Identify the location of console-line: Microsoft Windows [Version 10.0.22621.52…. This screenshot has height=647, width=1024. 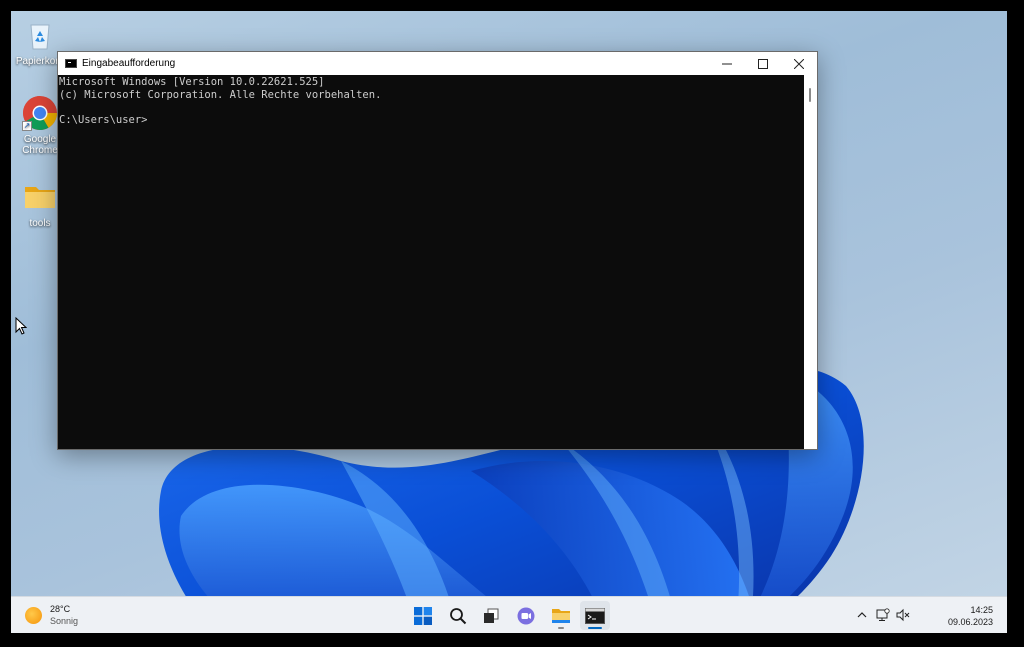
(192, 82).